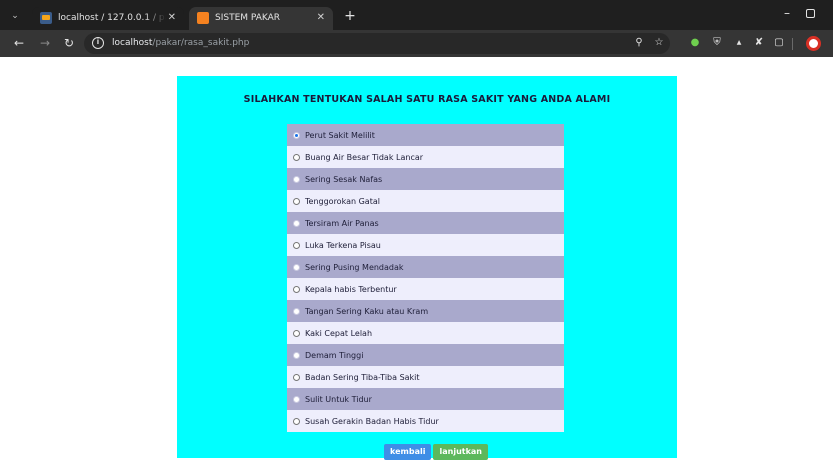  I want to click on window-minimize-icon: –, so click(787, 13).